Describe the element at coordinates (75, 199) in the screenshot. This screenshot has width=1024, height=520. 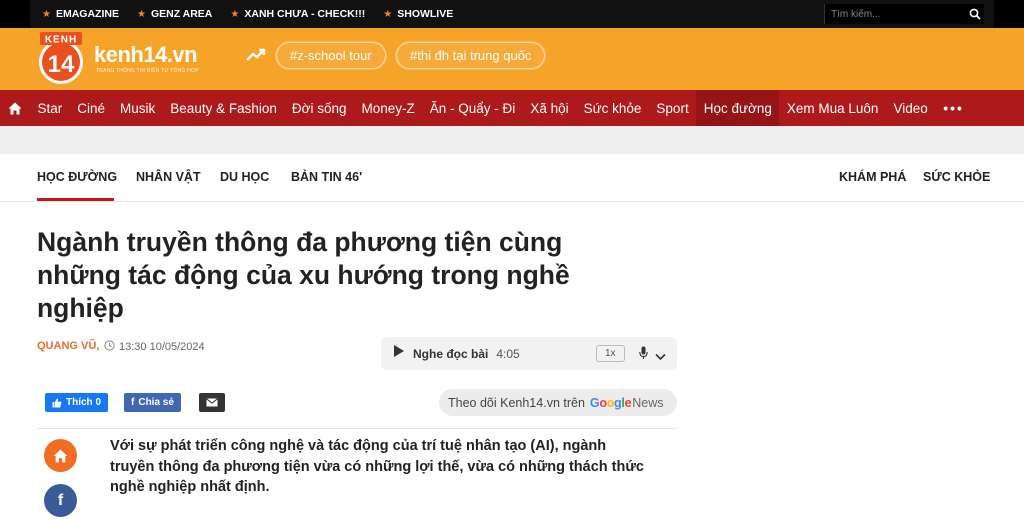
I see `active-tab-indicator` at that location.